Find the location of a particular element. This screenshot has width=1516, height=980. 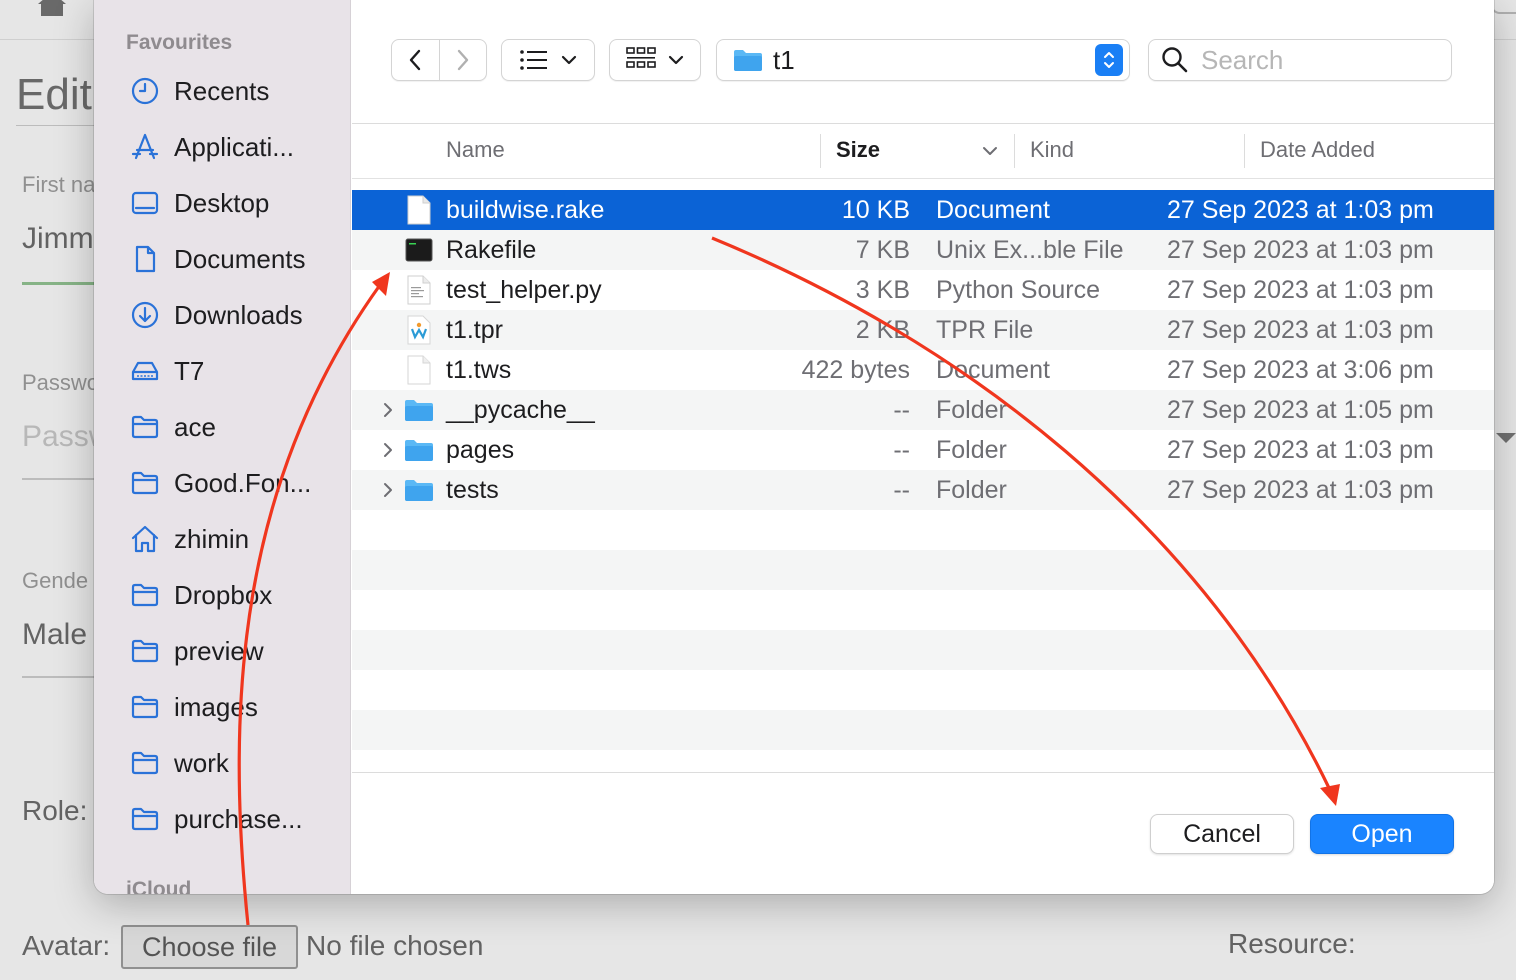

file-name: buildwise.rake is located at coordinates (525, 210).